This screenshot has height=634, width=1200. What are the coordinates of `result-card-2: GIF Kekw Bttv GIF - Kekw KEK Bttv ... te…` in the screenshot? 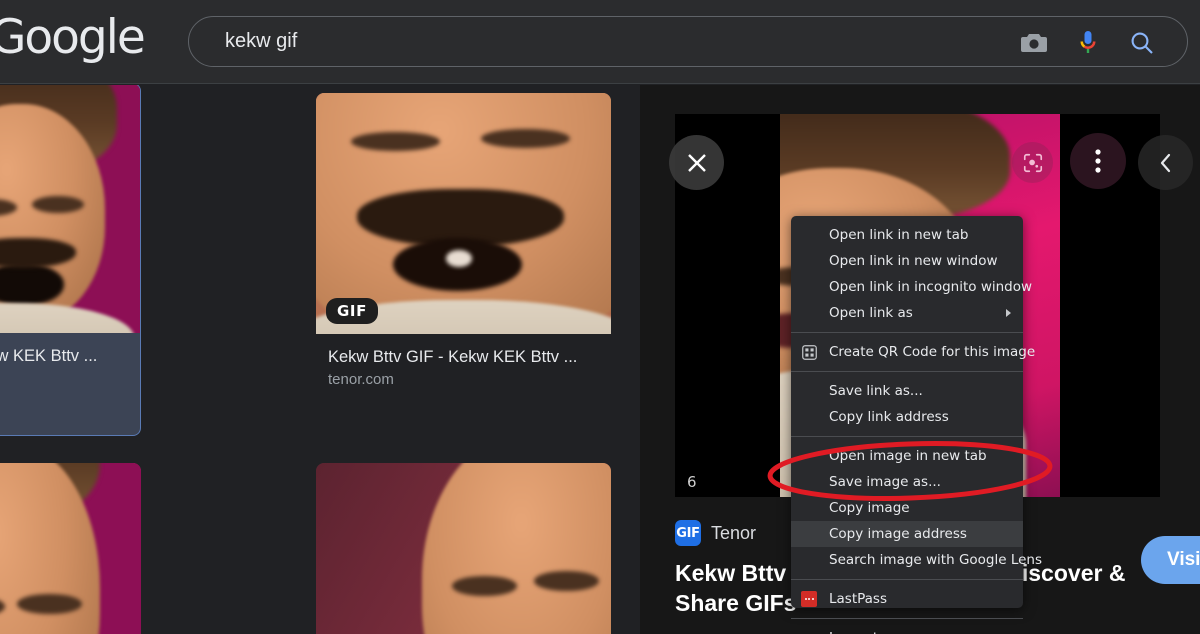 It's located at (463, 268).